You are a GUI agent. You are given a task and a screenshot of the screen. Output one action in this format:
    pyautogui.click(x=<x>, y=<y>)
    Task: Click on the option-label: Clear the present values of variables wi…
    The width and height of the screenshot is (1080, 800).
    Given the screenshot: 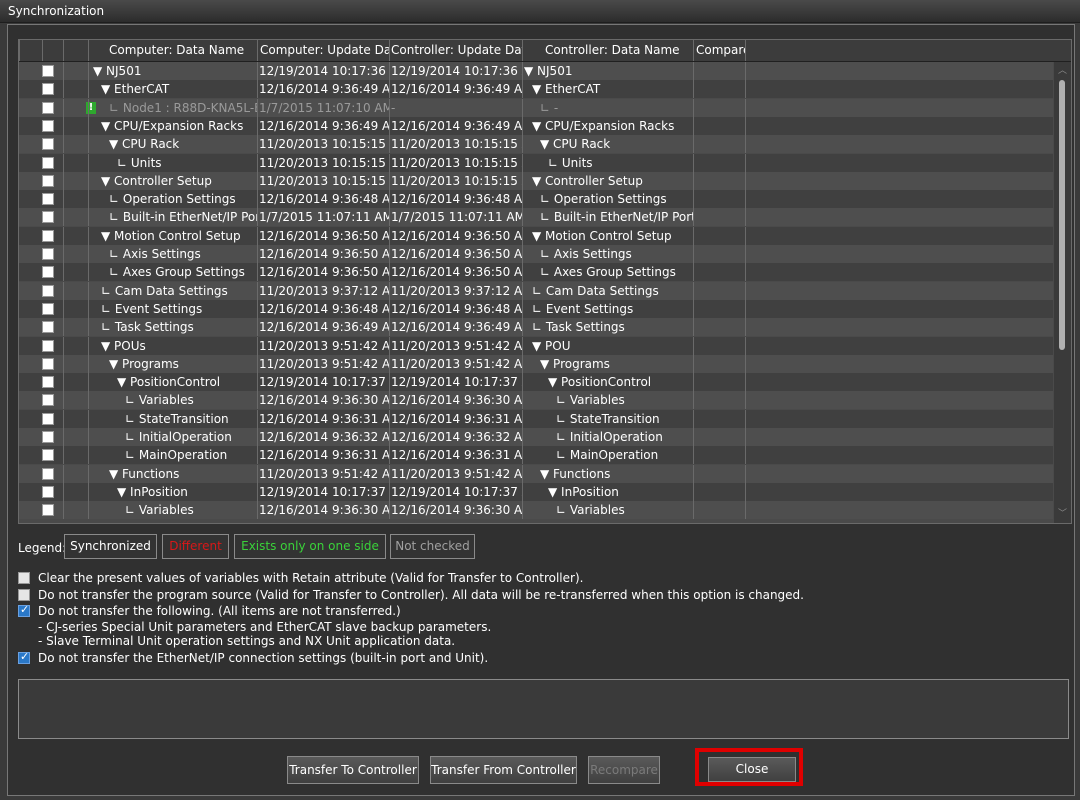 What is the action you would take?
    pyautogui.click(x=311, y=578)
    